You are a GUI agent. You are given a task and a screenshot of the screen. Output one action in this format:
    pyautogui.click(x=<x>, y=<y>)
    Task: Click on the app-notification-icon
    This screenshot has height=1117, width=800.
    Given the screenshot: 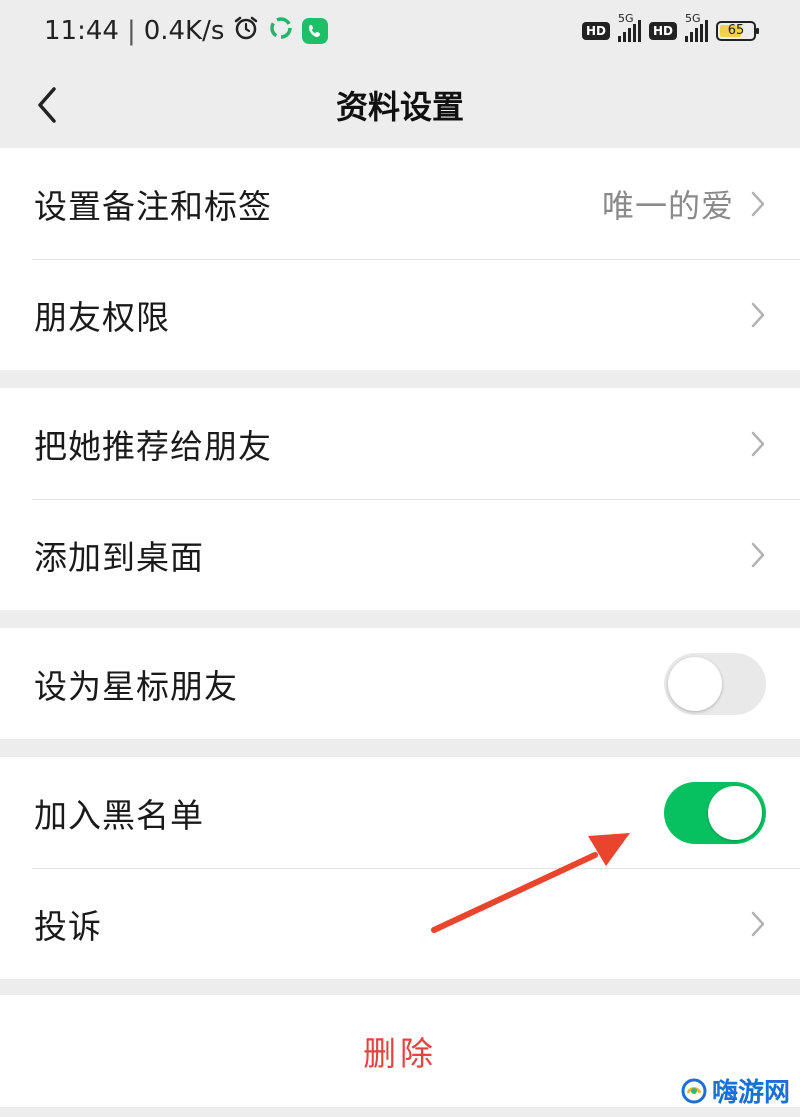 What is the action you would take?
    pyautogui.click(x=281, y=31)
    